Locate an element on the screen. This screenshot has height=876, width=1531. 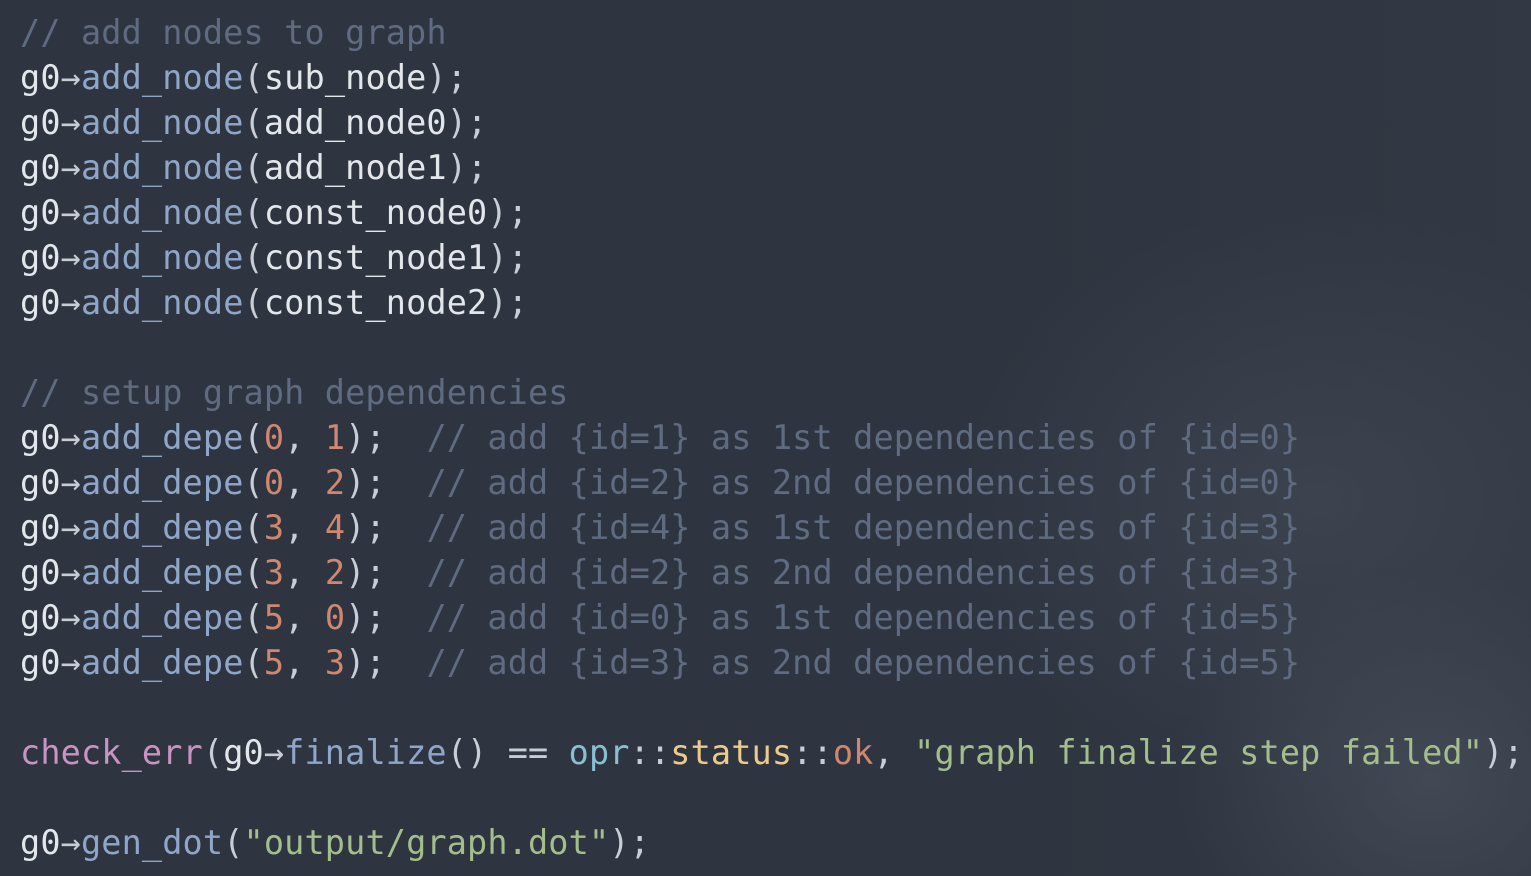
number-token: 1 is located at coordinates (335, 437).